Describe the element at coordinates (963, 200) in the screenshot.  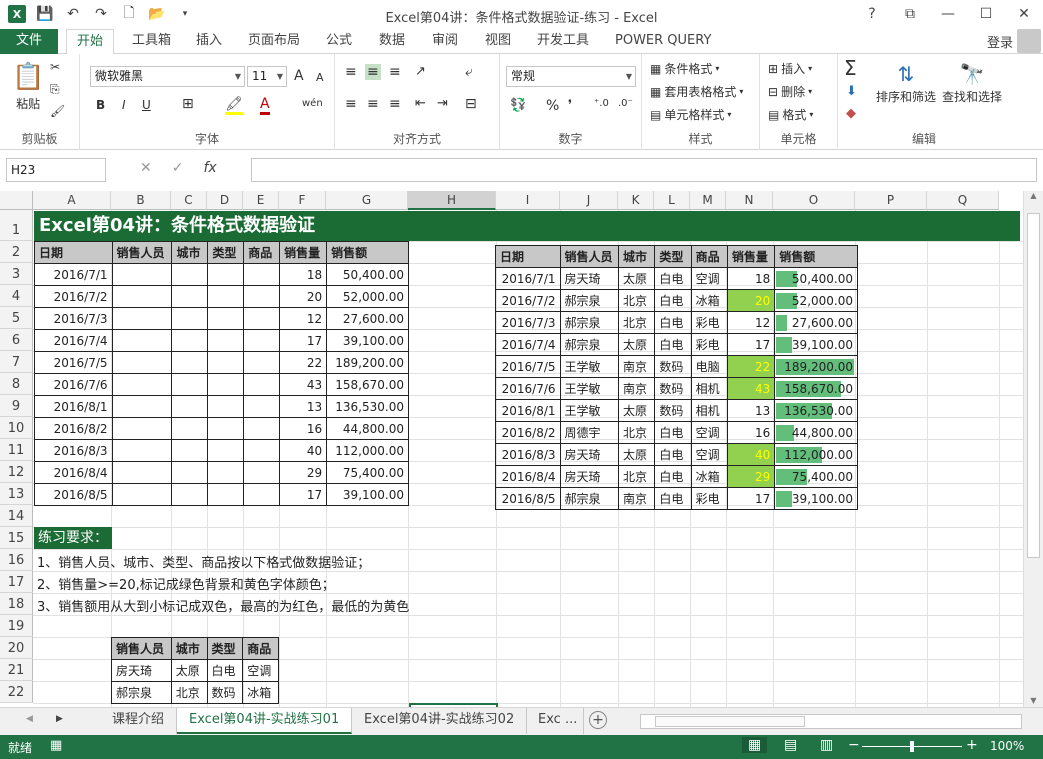
I see `column-header: Q` at that location.